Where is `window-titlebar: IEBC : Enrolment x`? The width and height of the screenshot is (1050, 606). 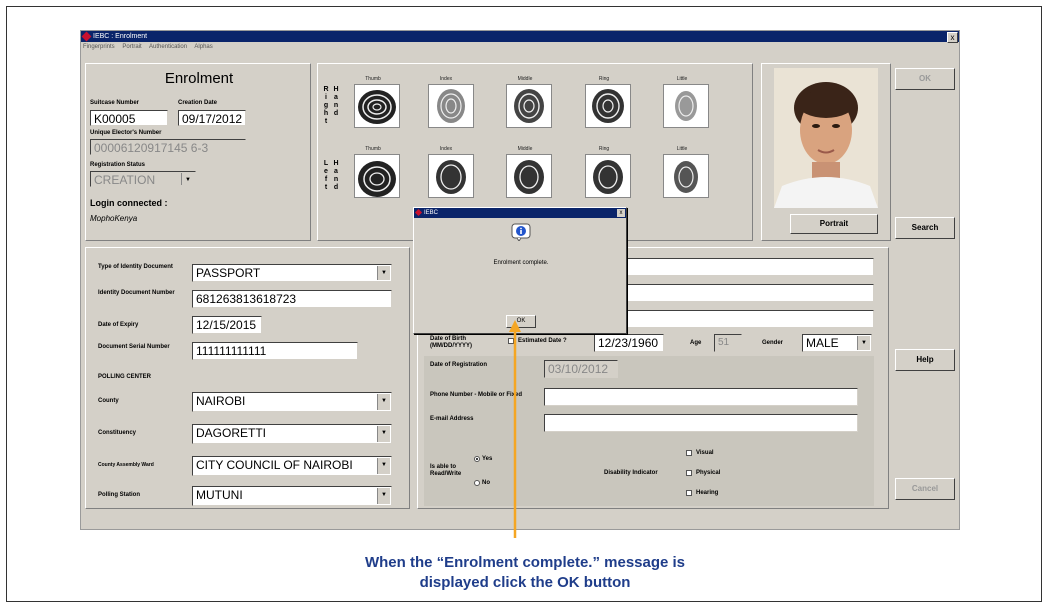
window-titlebar: IEBC : Enrolment x is located at coordinates (520, 37).